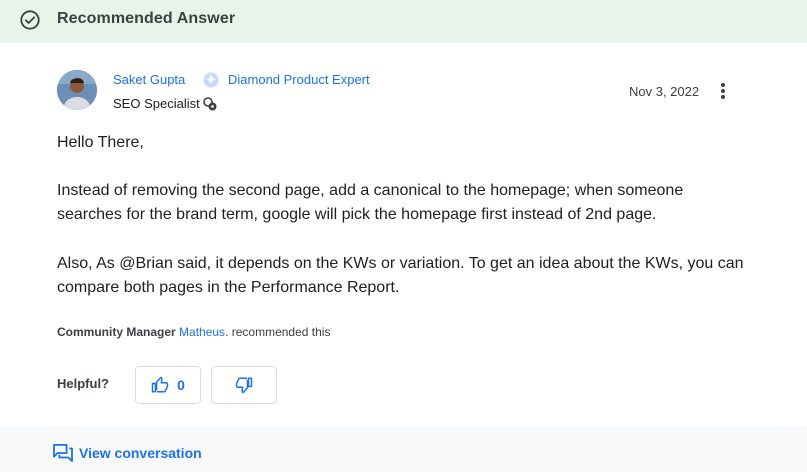 The image size is (807, 472). Describe the element at coordinates (83, 383) in the screenshot. I see `helpful-label: Helpful?` at that location.